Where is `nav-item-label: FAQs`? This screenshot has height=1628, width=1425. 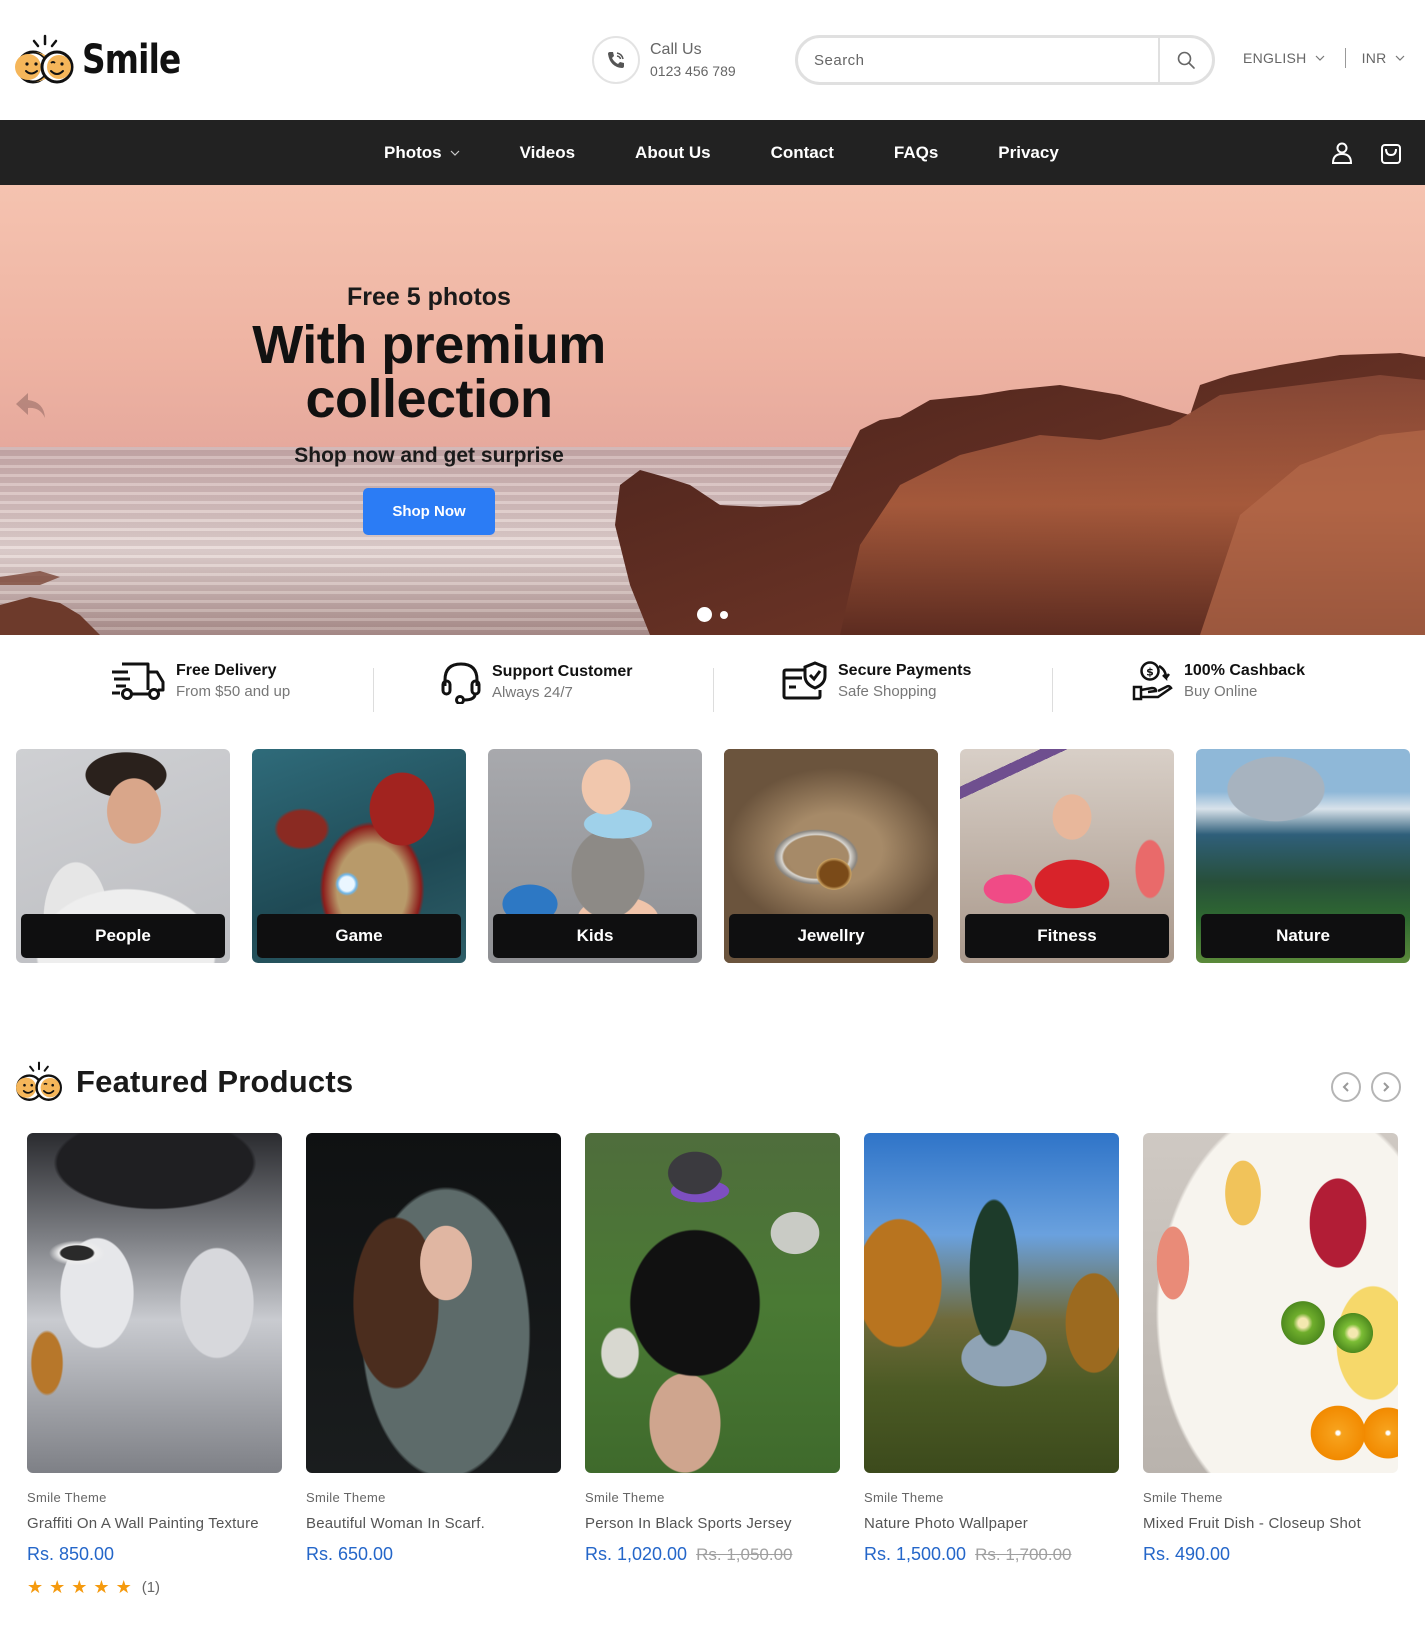
nav-item-label: FAQs is located at coordinates (916, 152).